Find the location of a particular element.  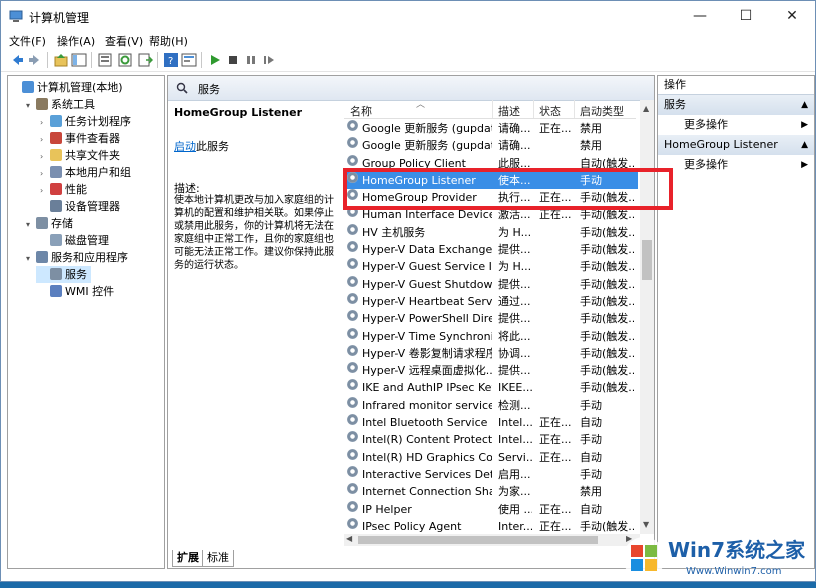

scroll-left-icon: ◀ is located at coordinates (349, 538).